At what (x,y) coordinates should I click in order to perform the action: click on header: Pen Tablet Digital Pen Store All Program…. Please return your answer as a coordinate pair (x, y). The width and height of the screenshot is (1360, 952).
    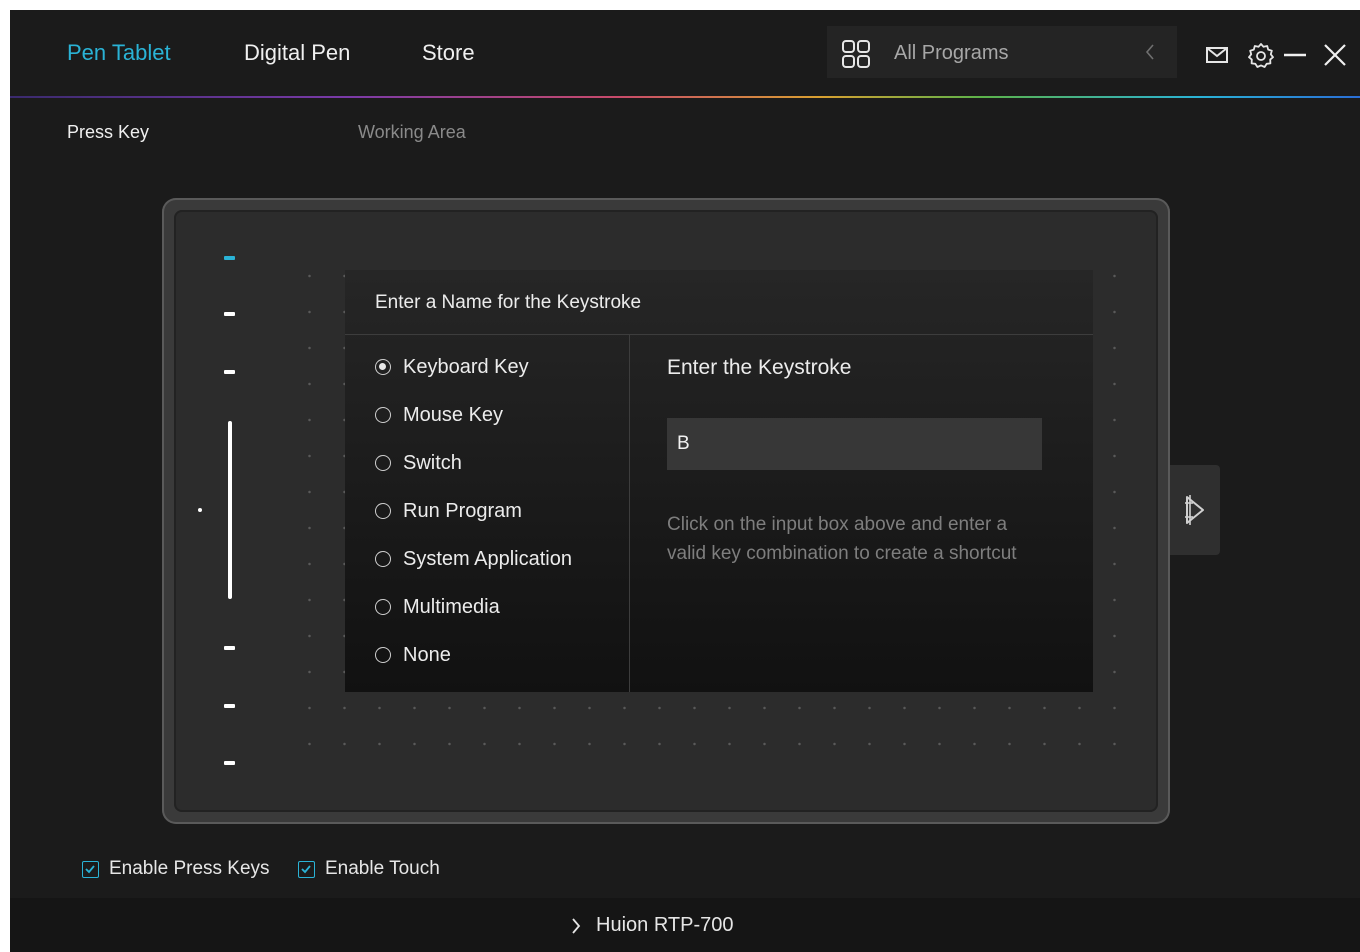
    Looking at the image, I should click on (685, 54).